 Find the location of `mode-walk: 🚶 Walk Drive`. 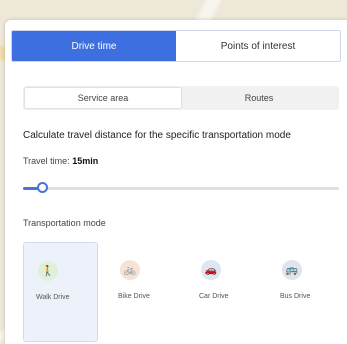

mode-walk: 🚶 Walk Drive is located at coordinates (60, 292).